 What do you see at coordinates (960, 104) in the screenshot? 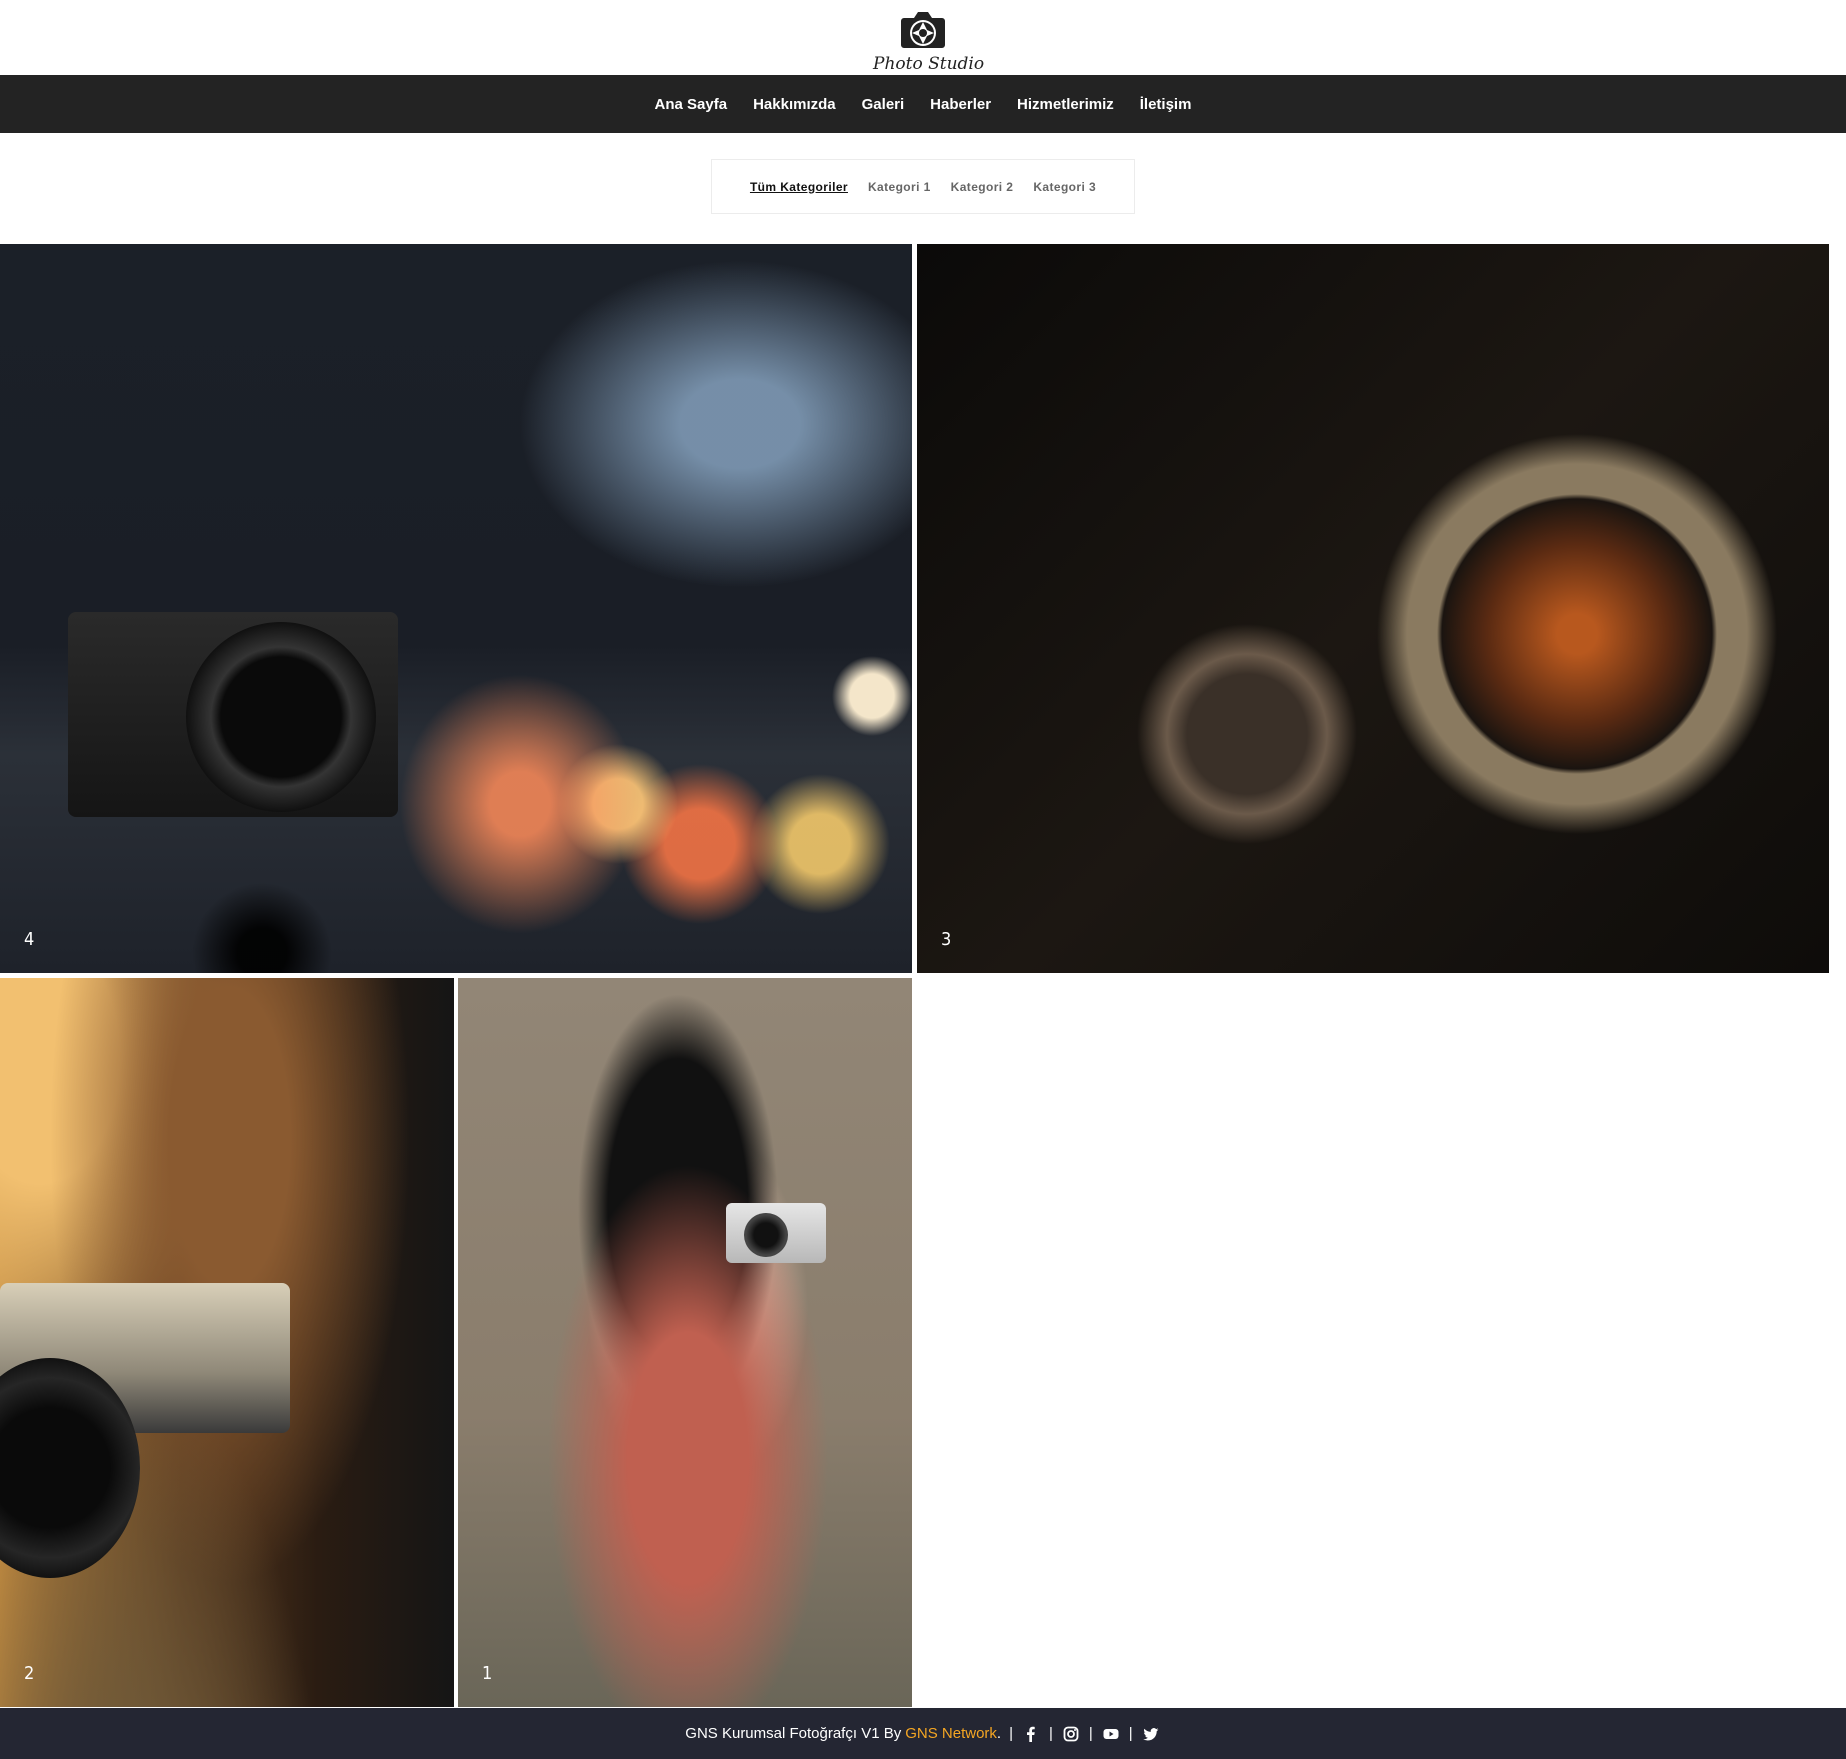
I see `nav-item-haberler: Haberler` at bounding box center [960, 104].